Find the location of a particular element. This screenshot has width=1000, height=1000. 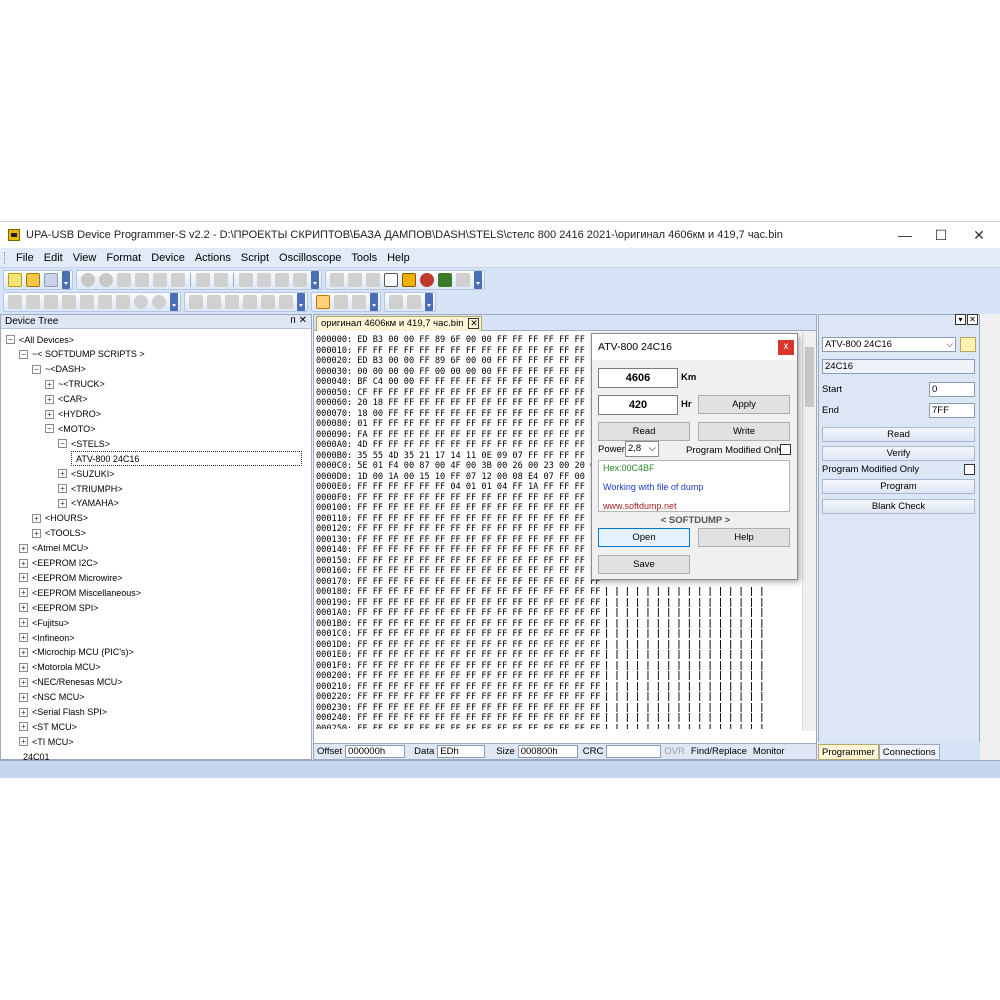

verify-button: Verify is located at coordinates (898, 453).